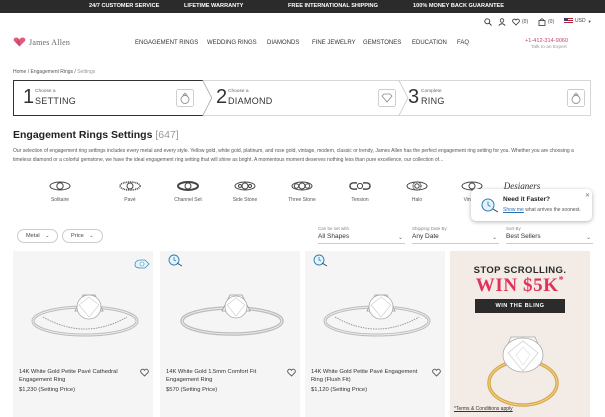 The height and width of the screenshot is (417, 605). I want to click on close-icon: ✕, so click(587, 195).